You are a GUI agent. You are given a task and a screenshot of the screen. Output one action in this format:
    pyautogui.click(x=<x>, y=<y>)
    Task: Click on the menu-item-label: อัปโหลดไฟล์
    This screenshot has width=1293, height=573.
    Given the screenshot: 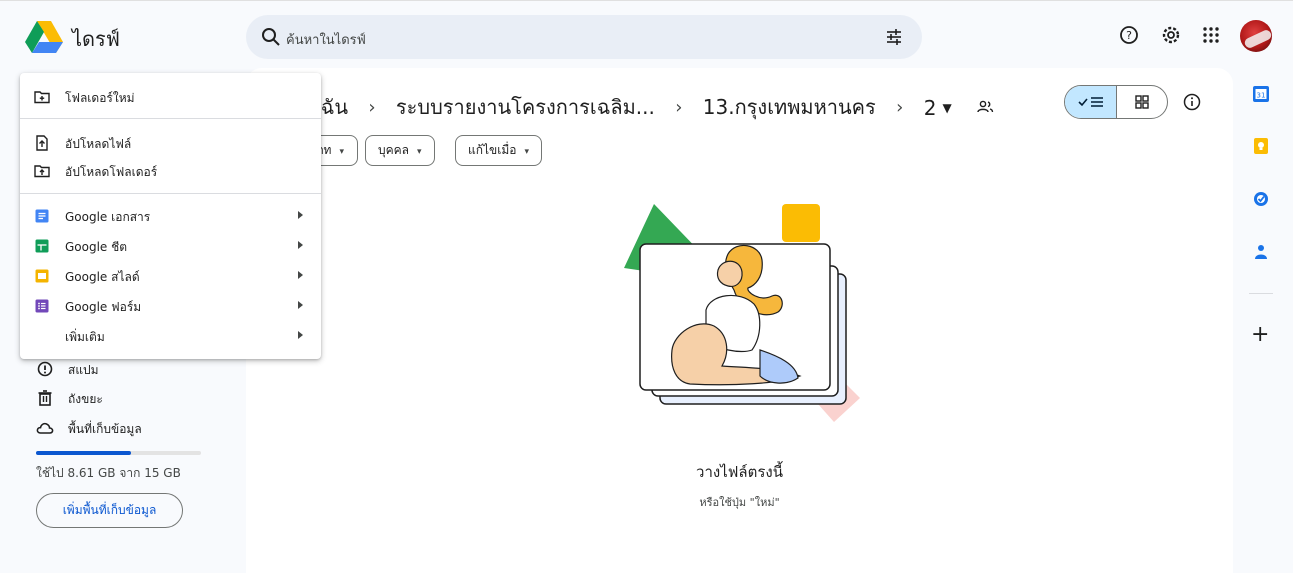 What is the action you would take?
    pyautogui.click(x=98, y=144)
    